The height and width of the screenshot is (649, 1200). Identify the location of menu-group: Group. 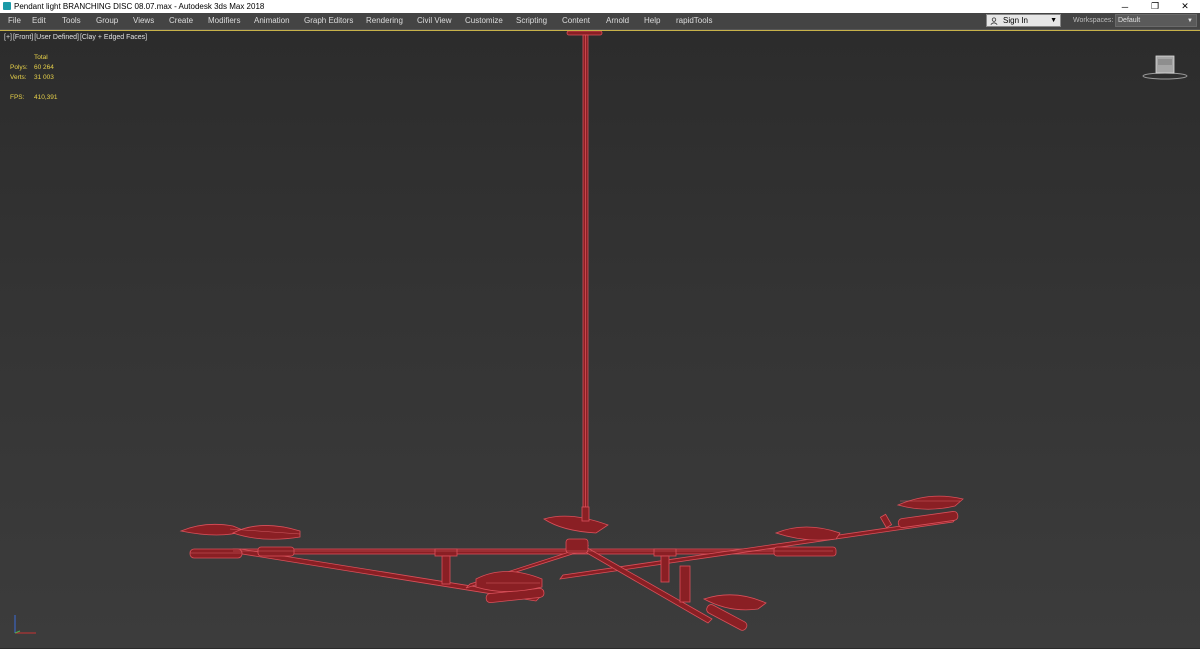
(114, 21).